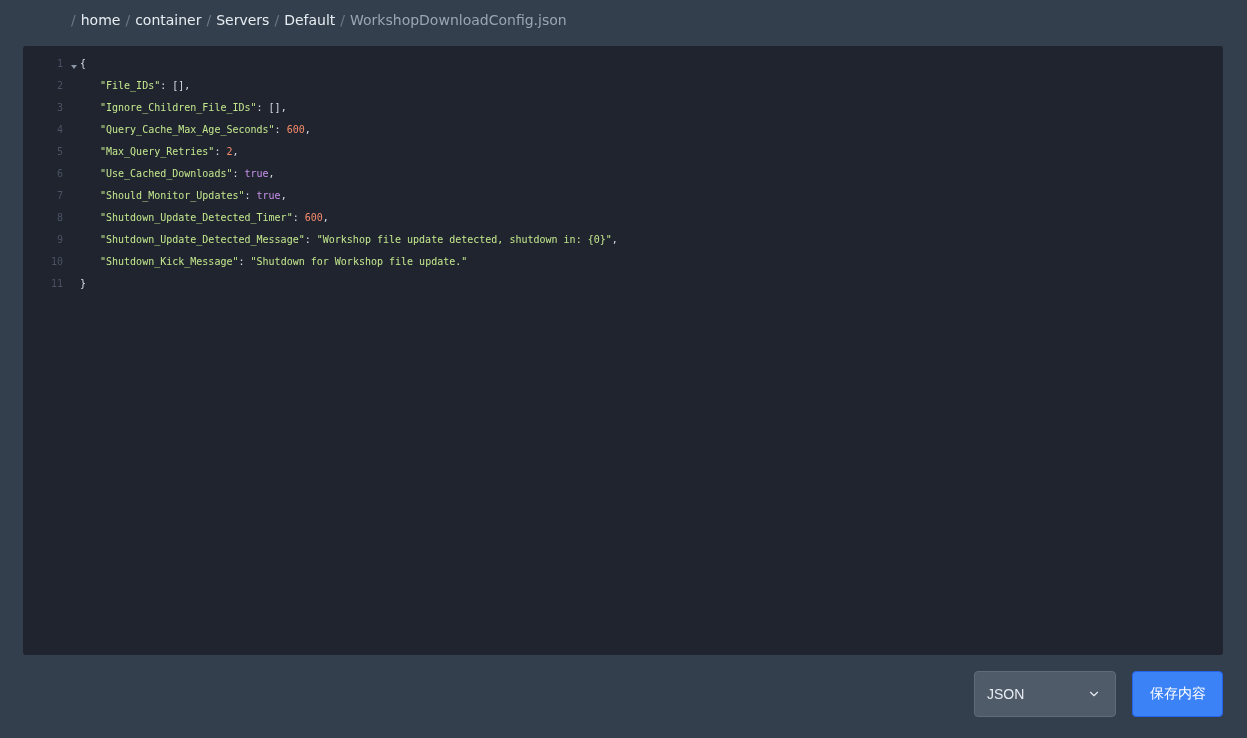  What do you see at coordinates (83, 63) in the screenshot?
I see `code-line: {` at bounding box center [83, 63].